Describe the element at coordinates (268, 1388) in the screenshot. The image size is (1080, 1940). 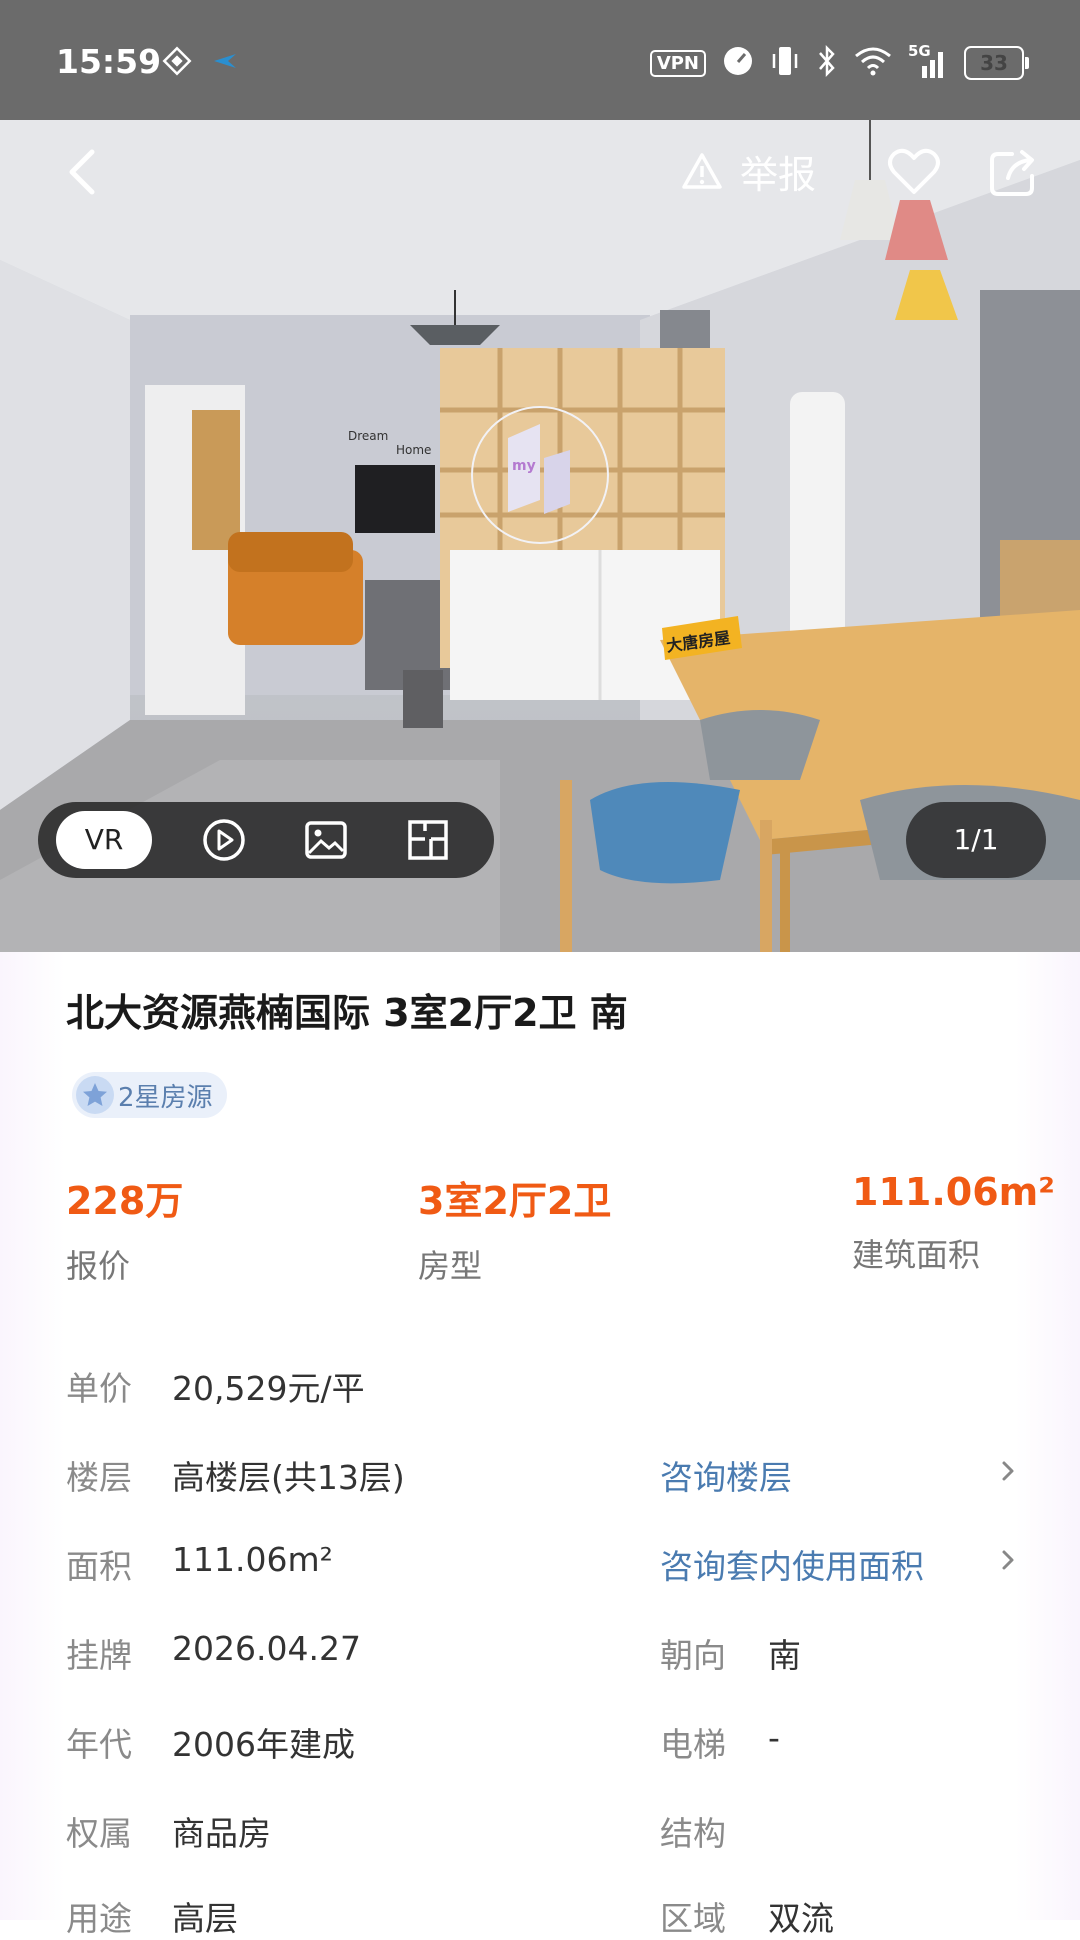
I see `unit-price-value: 20,529元/平` at that location.